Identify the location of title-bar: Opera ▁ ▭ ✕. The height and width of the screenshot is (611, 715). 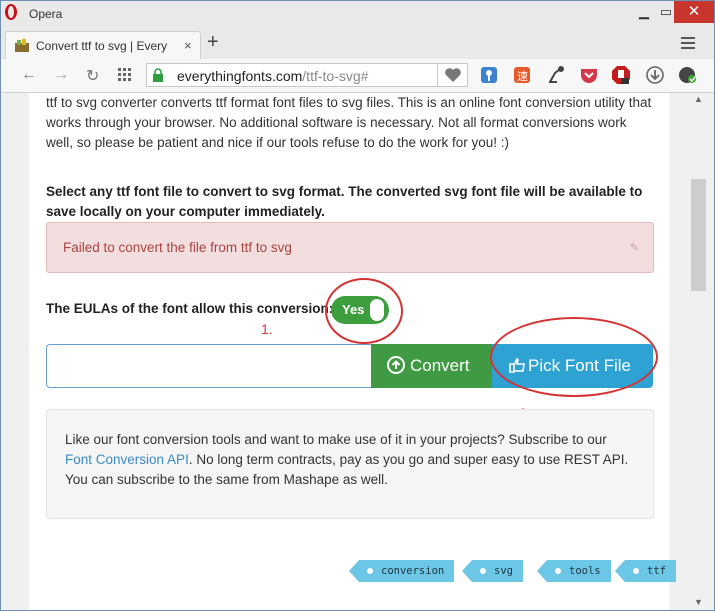
(357, 14).